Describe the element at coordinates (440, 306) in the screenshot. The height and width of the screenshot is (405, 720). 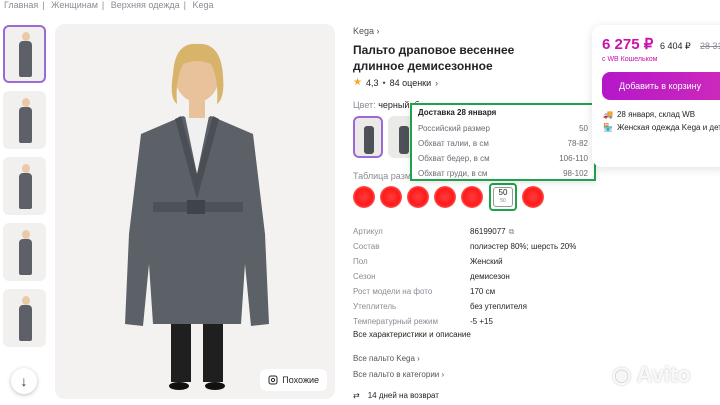
I see `spec-row: Утеплитель без утеплителя` at that location.